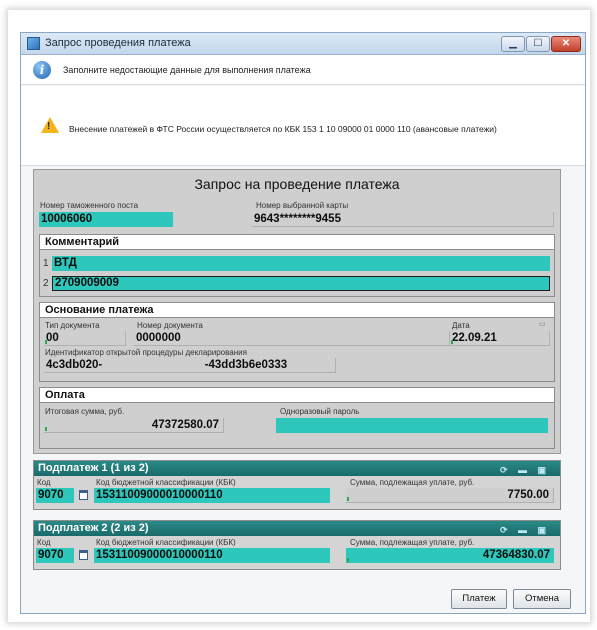 The width and height of the screenshot is (597, 630). Describe the element at coordinates (525, 470) in the screenshot. I see `subpayment-1-actions-icon: ⟳ ▬ ▣` at that location.